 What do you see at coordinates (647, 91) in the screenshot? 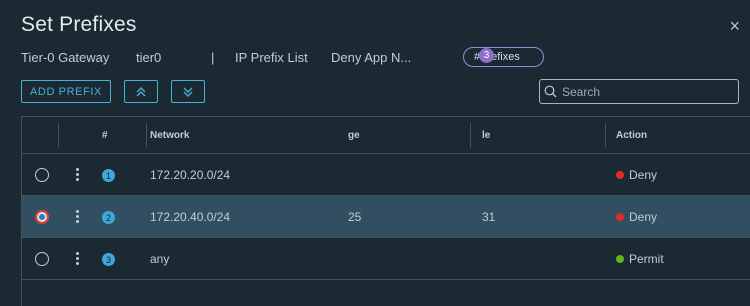
I see `search-input` at bounding box center [647, 91].